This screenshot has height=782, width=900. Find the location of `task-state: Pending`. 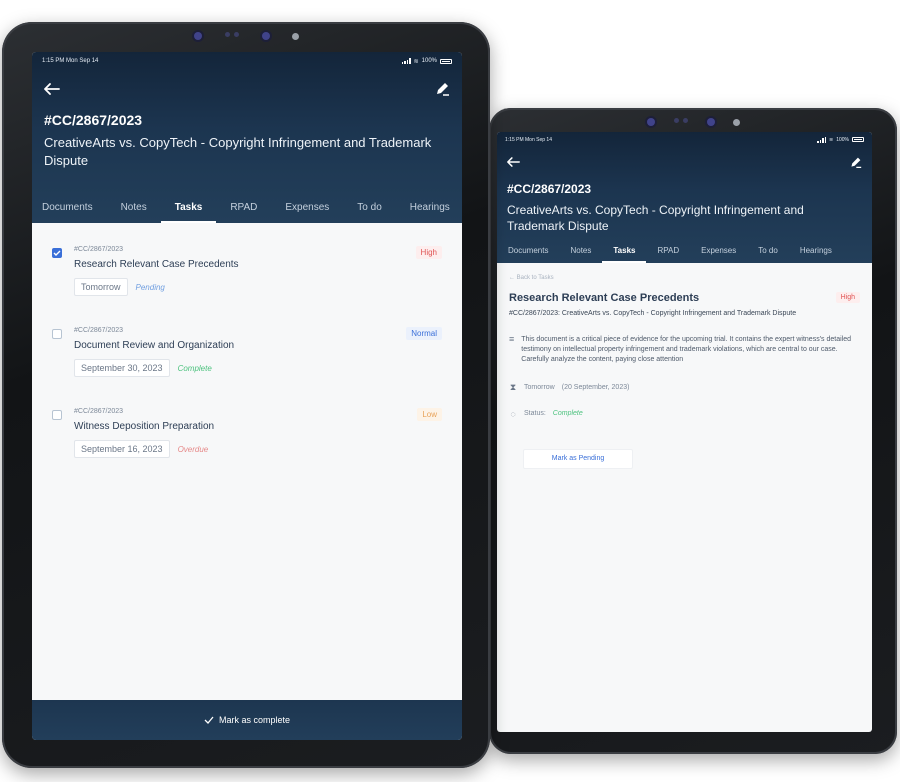

task-state: Pending is located at coordinates (150, 287).